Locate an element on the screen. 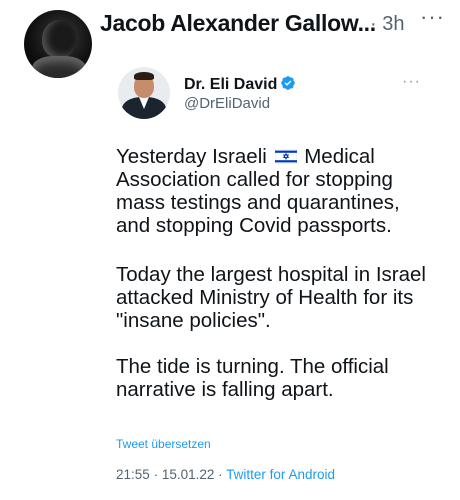  tweet-text: Yesterday Israeli is located at coordinates (191, 156).